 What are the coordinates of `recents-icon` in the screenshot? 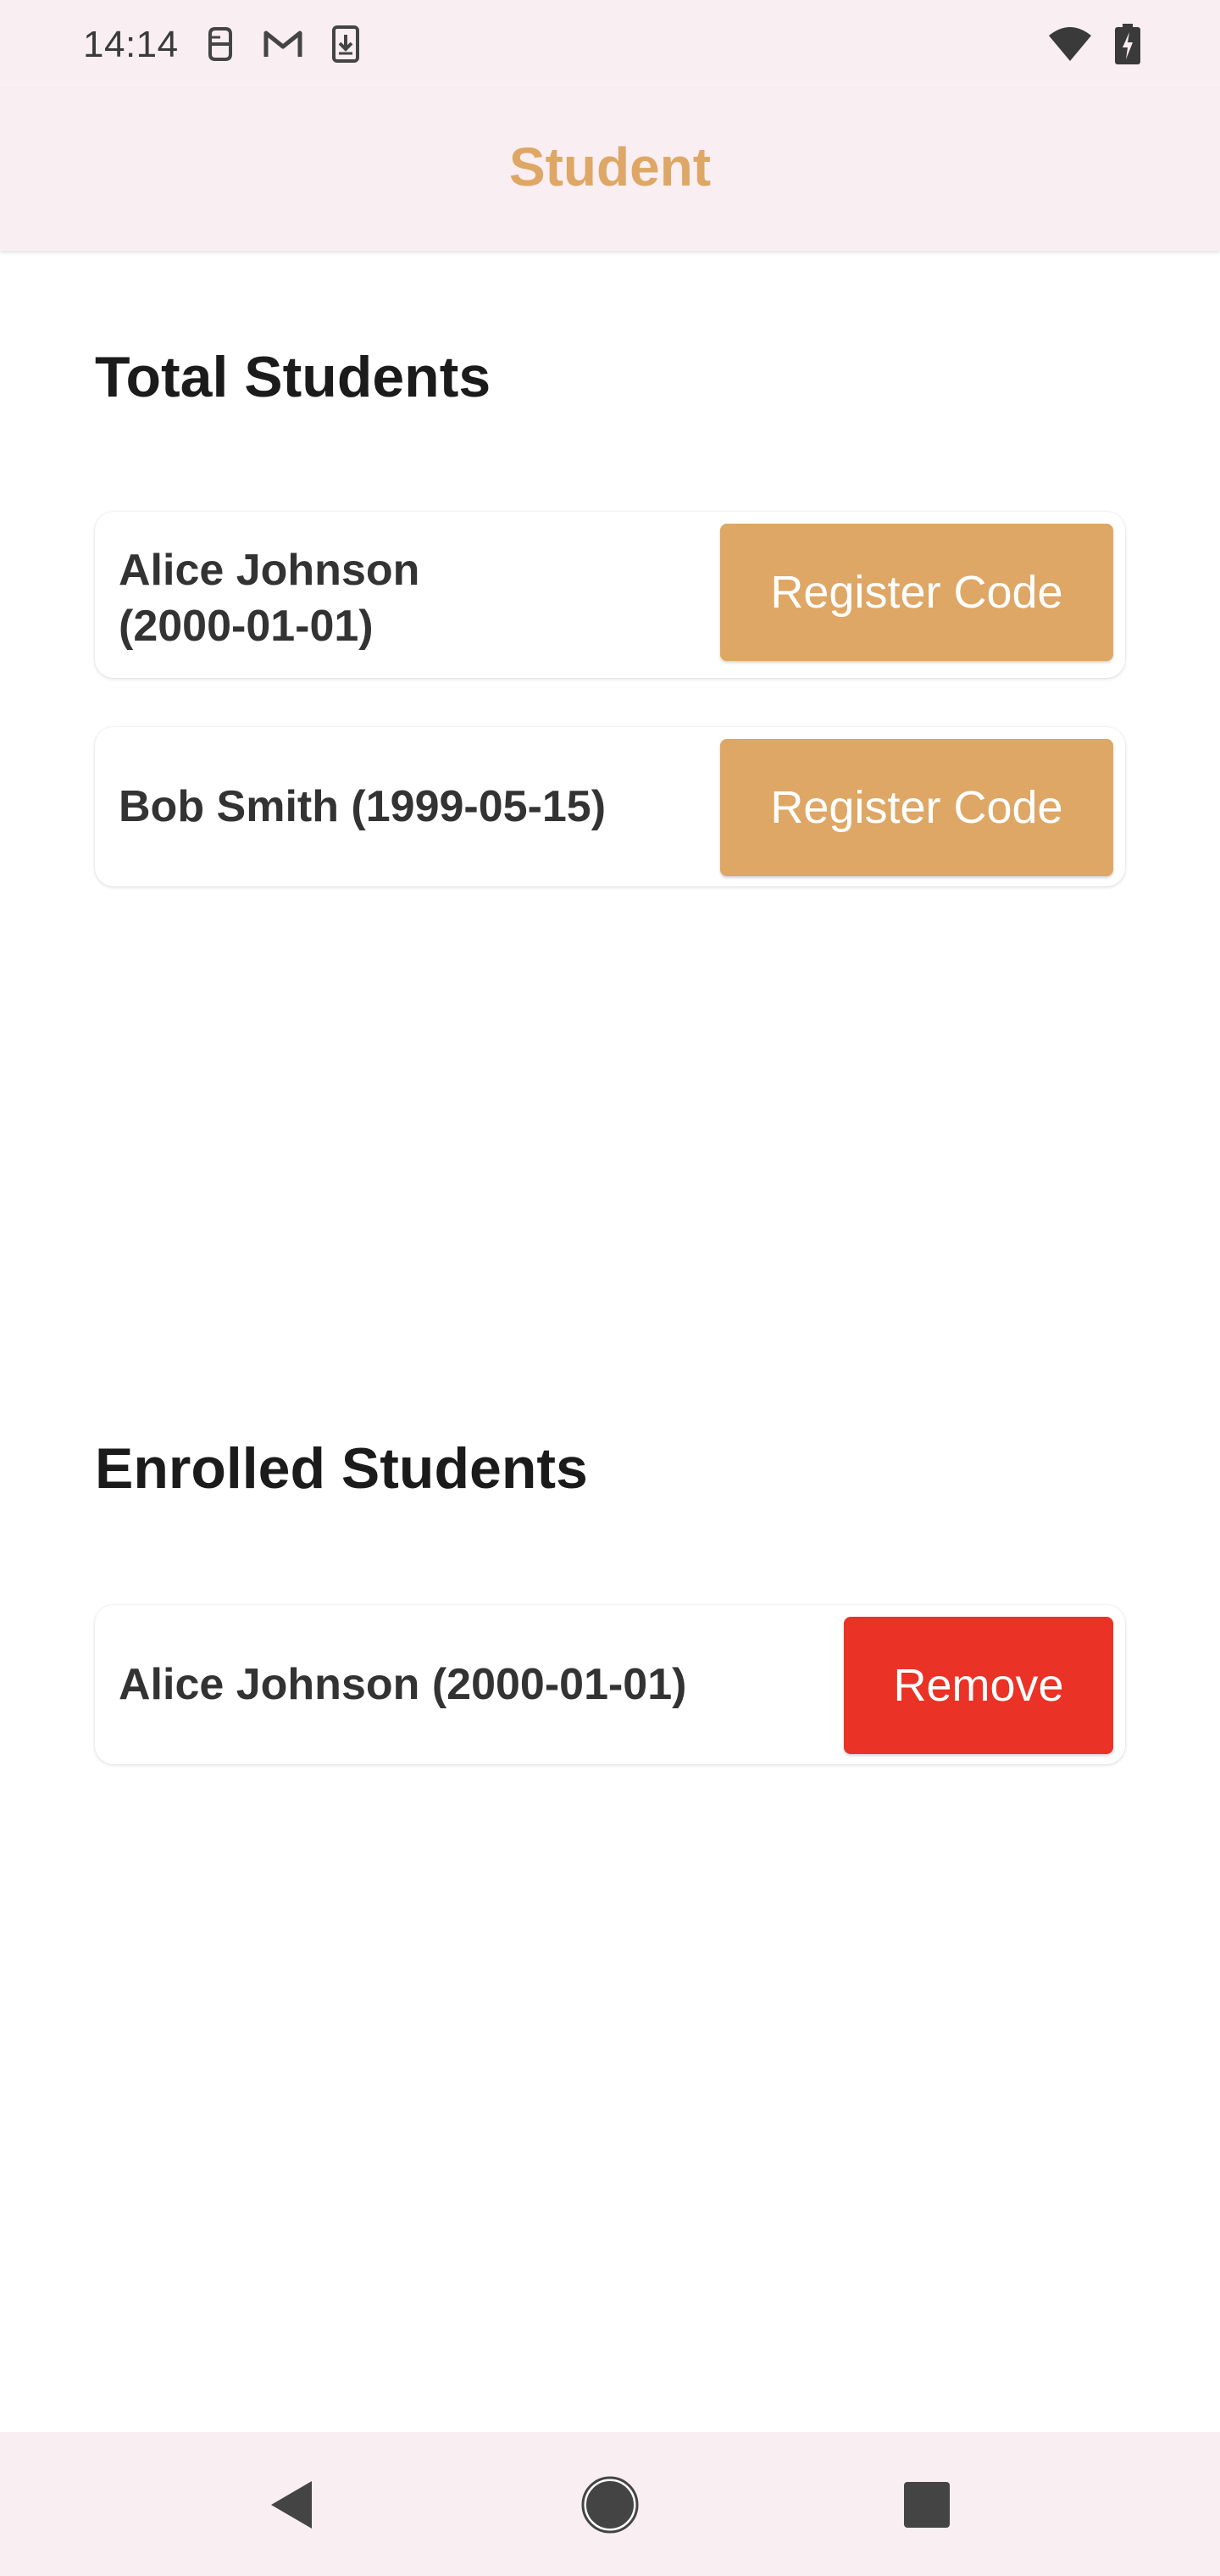 It's located at (926, 2504).